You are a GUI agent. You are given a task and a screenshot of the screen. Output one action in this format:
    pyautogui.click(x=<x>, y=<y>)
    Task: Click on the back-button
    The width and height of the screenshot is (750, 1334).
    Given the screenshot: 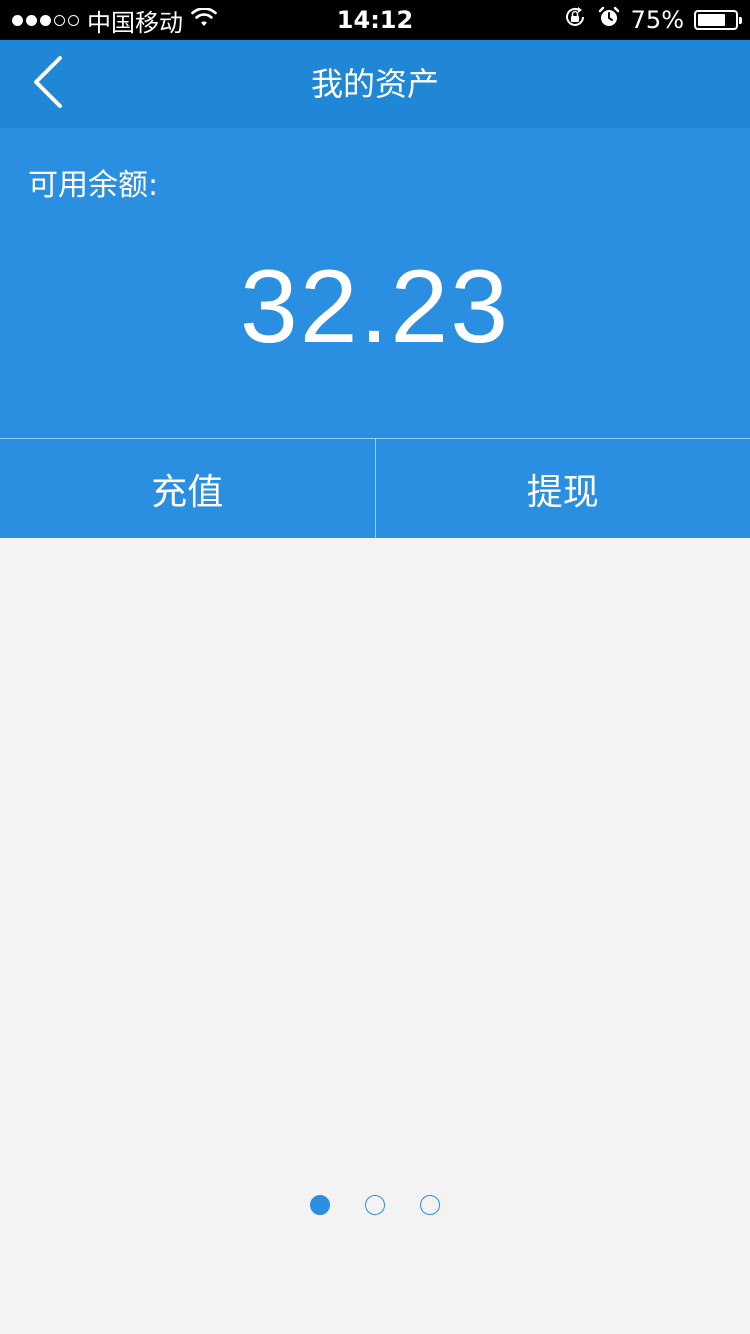 What is the action you would take?
    pyautogui.click(x=48, y=84)
    